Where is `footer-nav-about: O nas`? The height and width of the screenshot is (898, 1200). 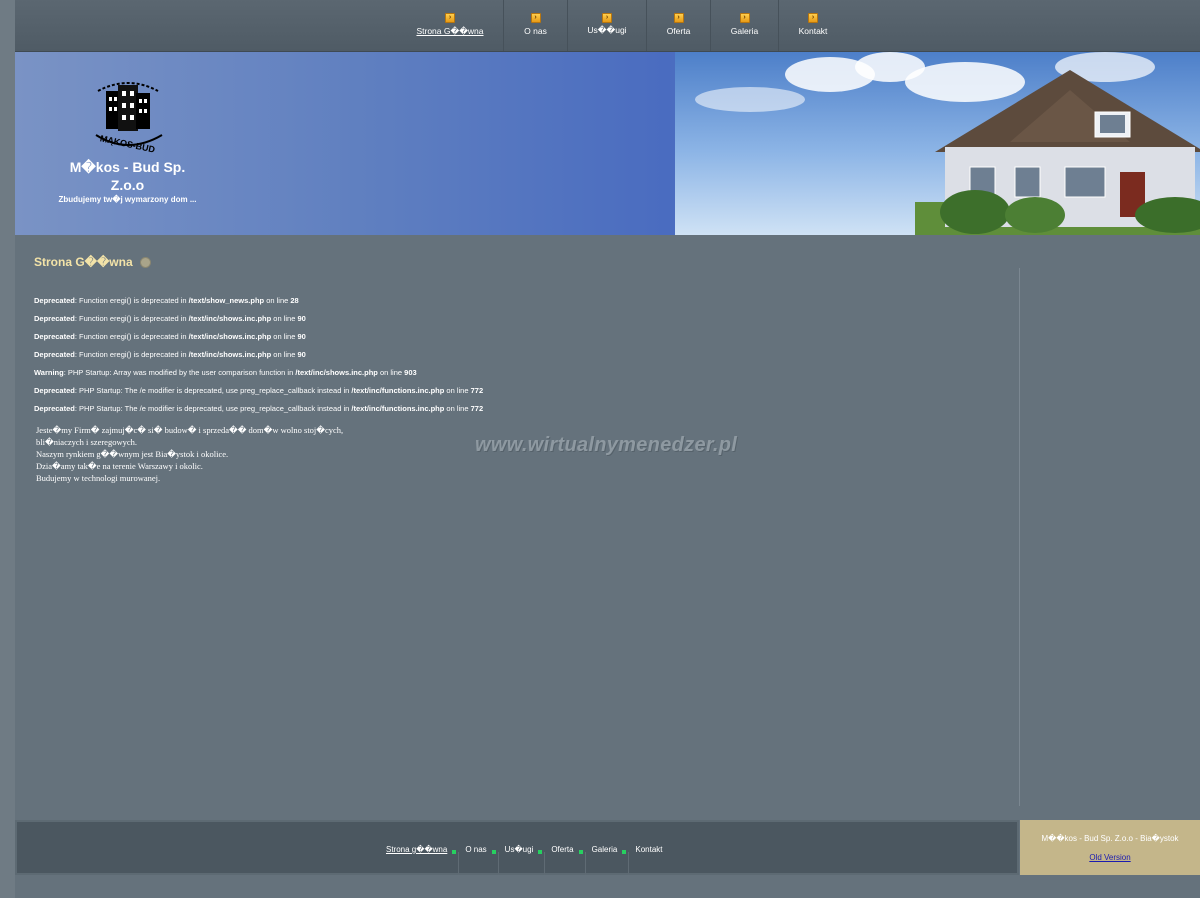 footer-nav-about: O nas is located at coordinates (479, 848).